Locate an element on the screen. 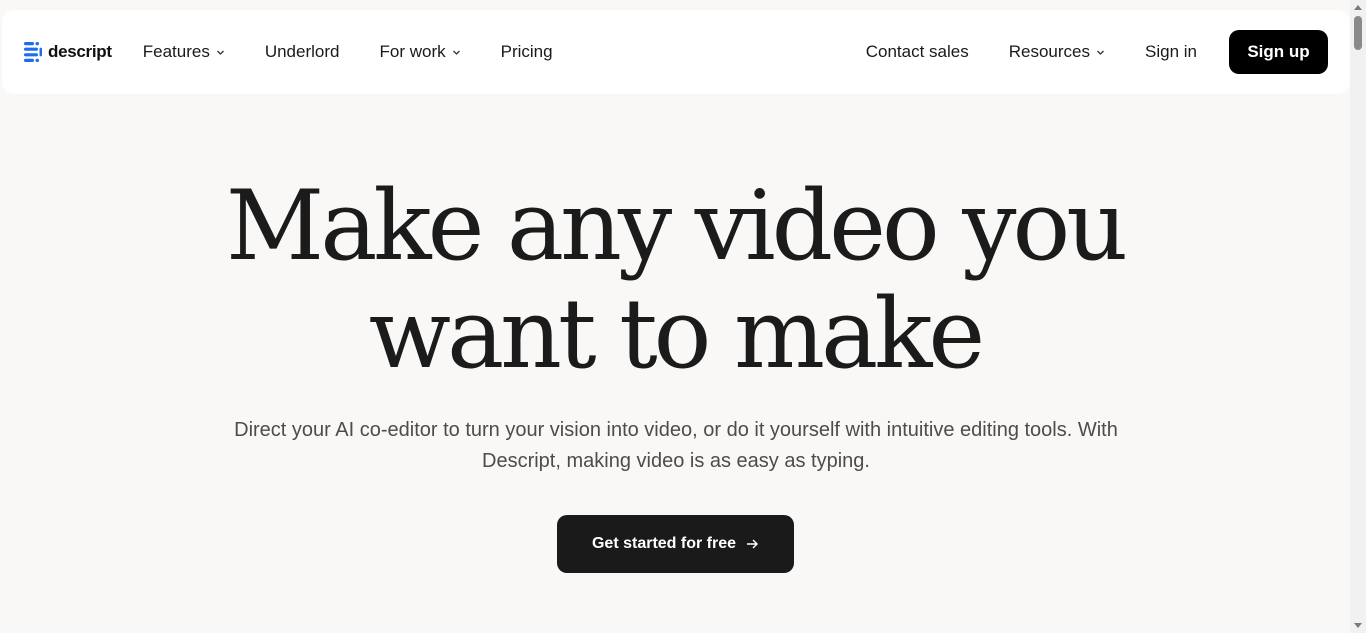 This screenshot has width=1366, height=633. get-started-button: Get started for free is located at coordinates (675, 544).